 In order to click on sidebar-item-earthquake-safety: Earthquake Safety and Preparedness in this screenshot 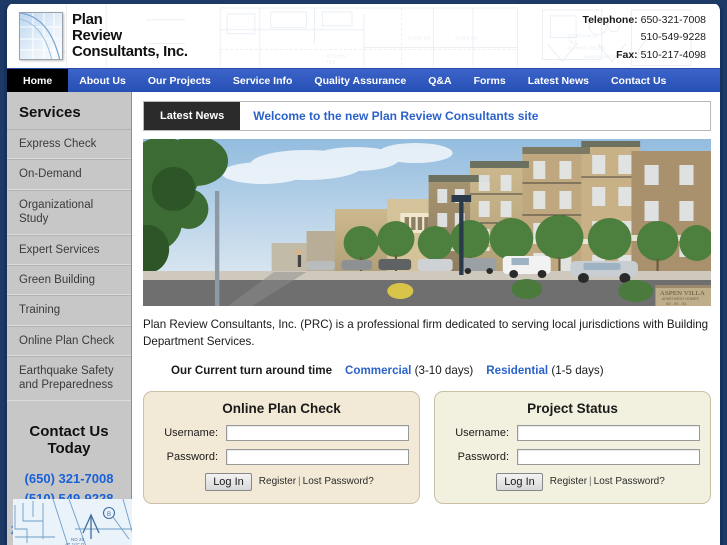, I will do `click(69, 378)`.